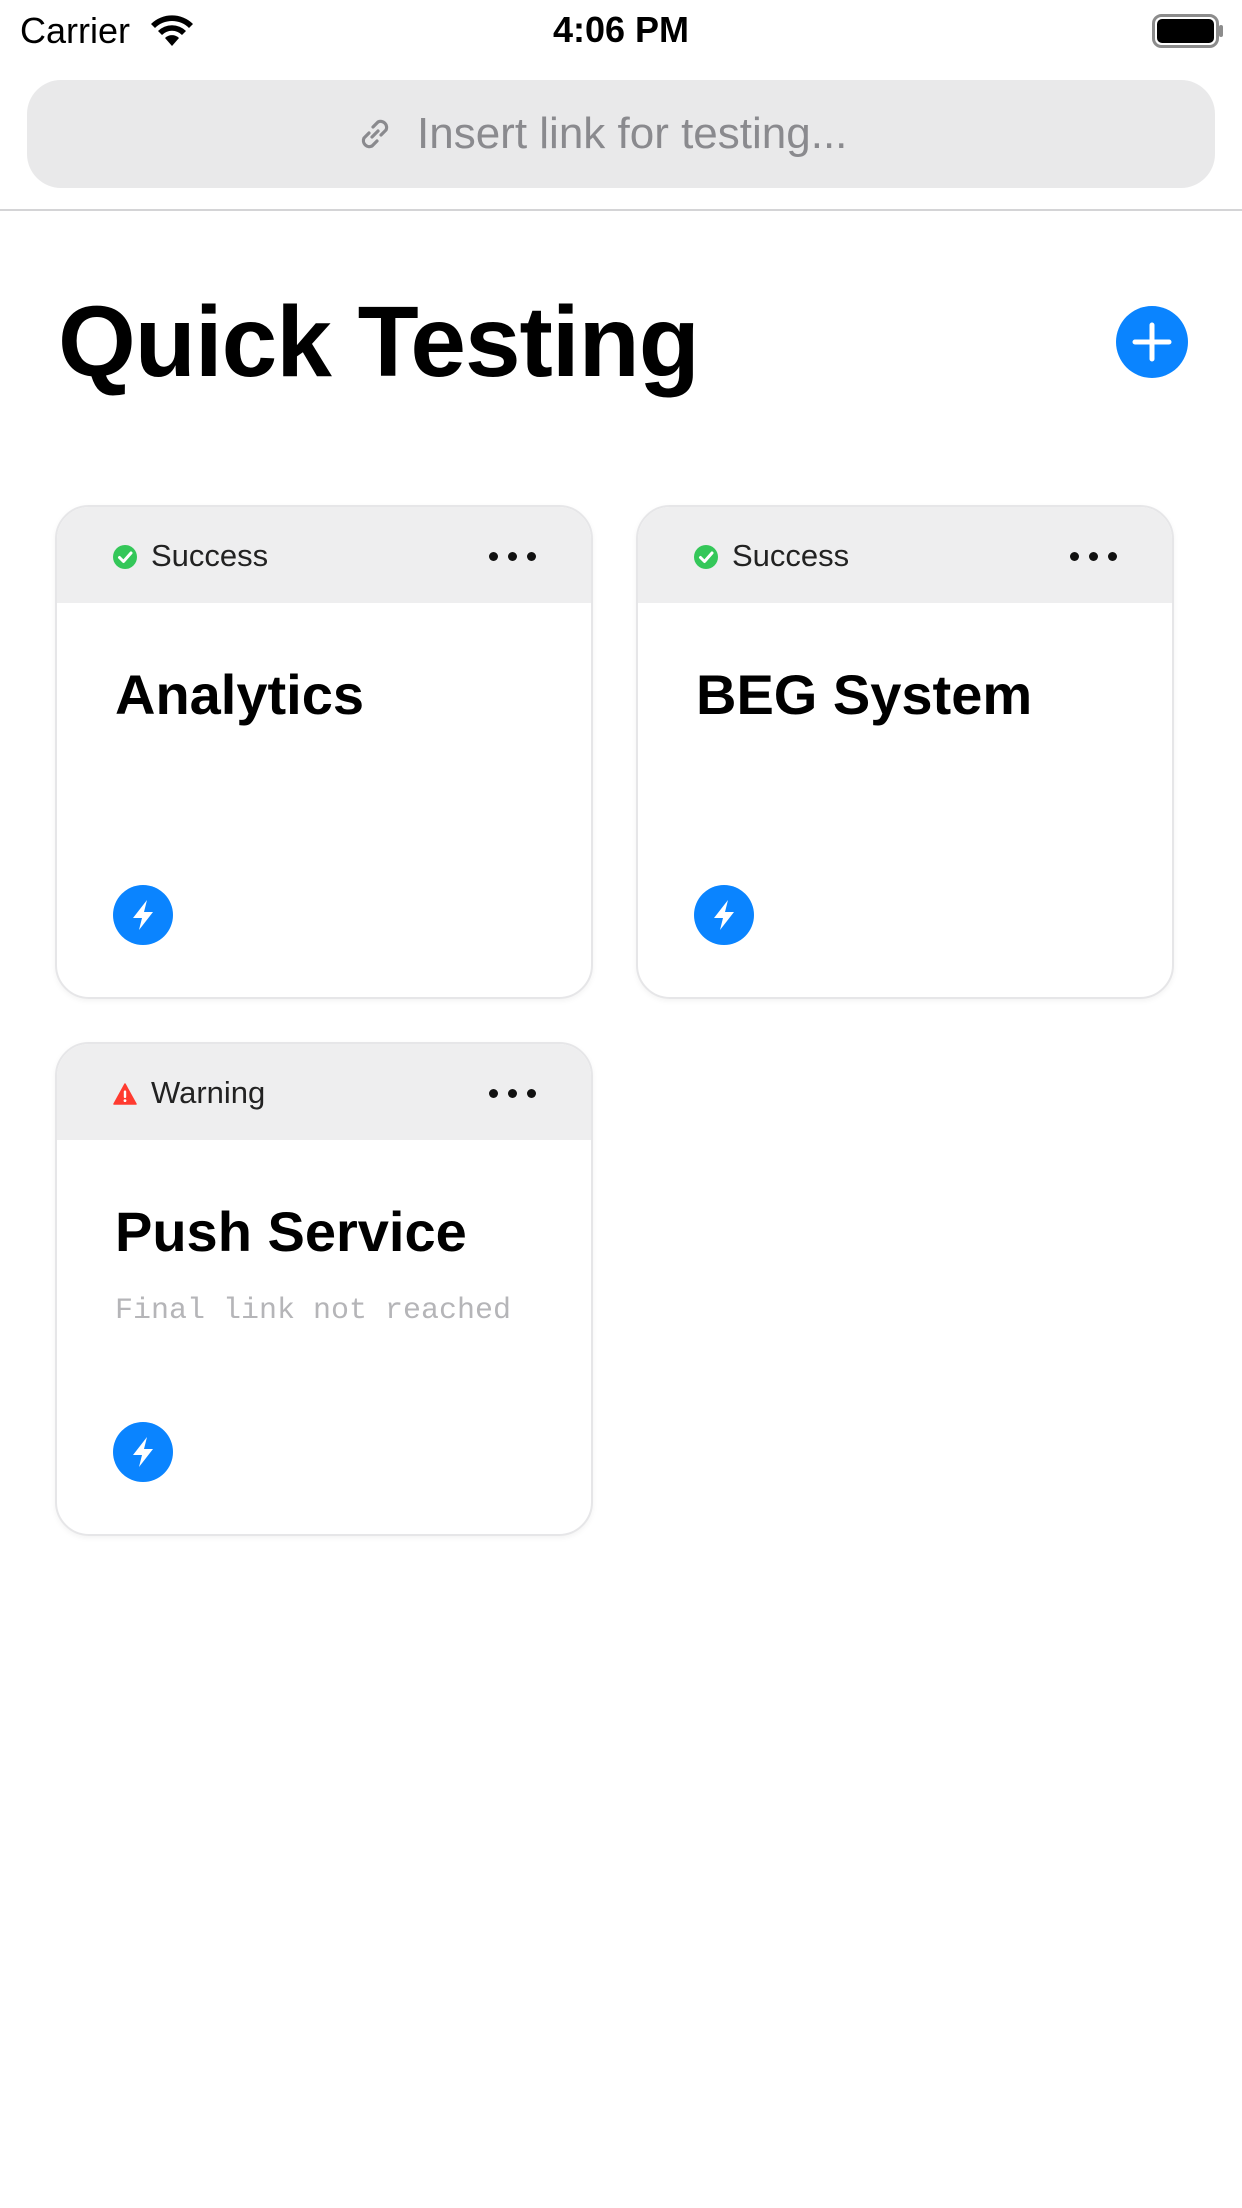  I want to click on clock: 4:06 PM, so click(621, 29).